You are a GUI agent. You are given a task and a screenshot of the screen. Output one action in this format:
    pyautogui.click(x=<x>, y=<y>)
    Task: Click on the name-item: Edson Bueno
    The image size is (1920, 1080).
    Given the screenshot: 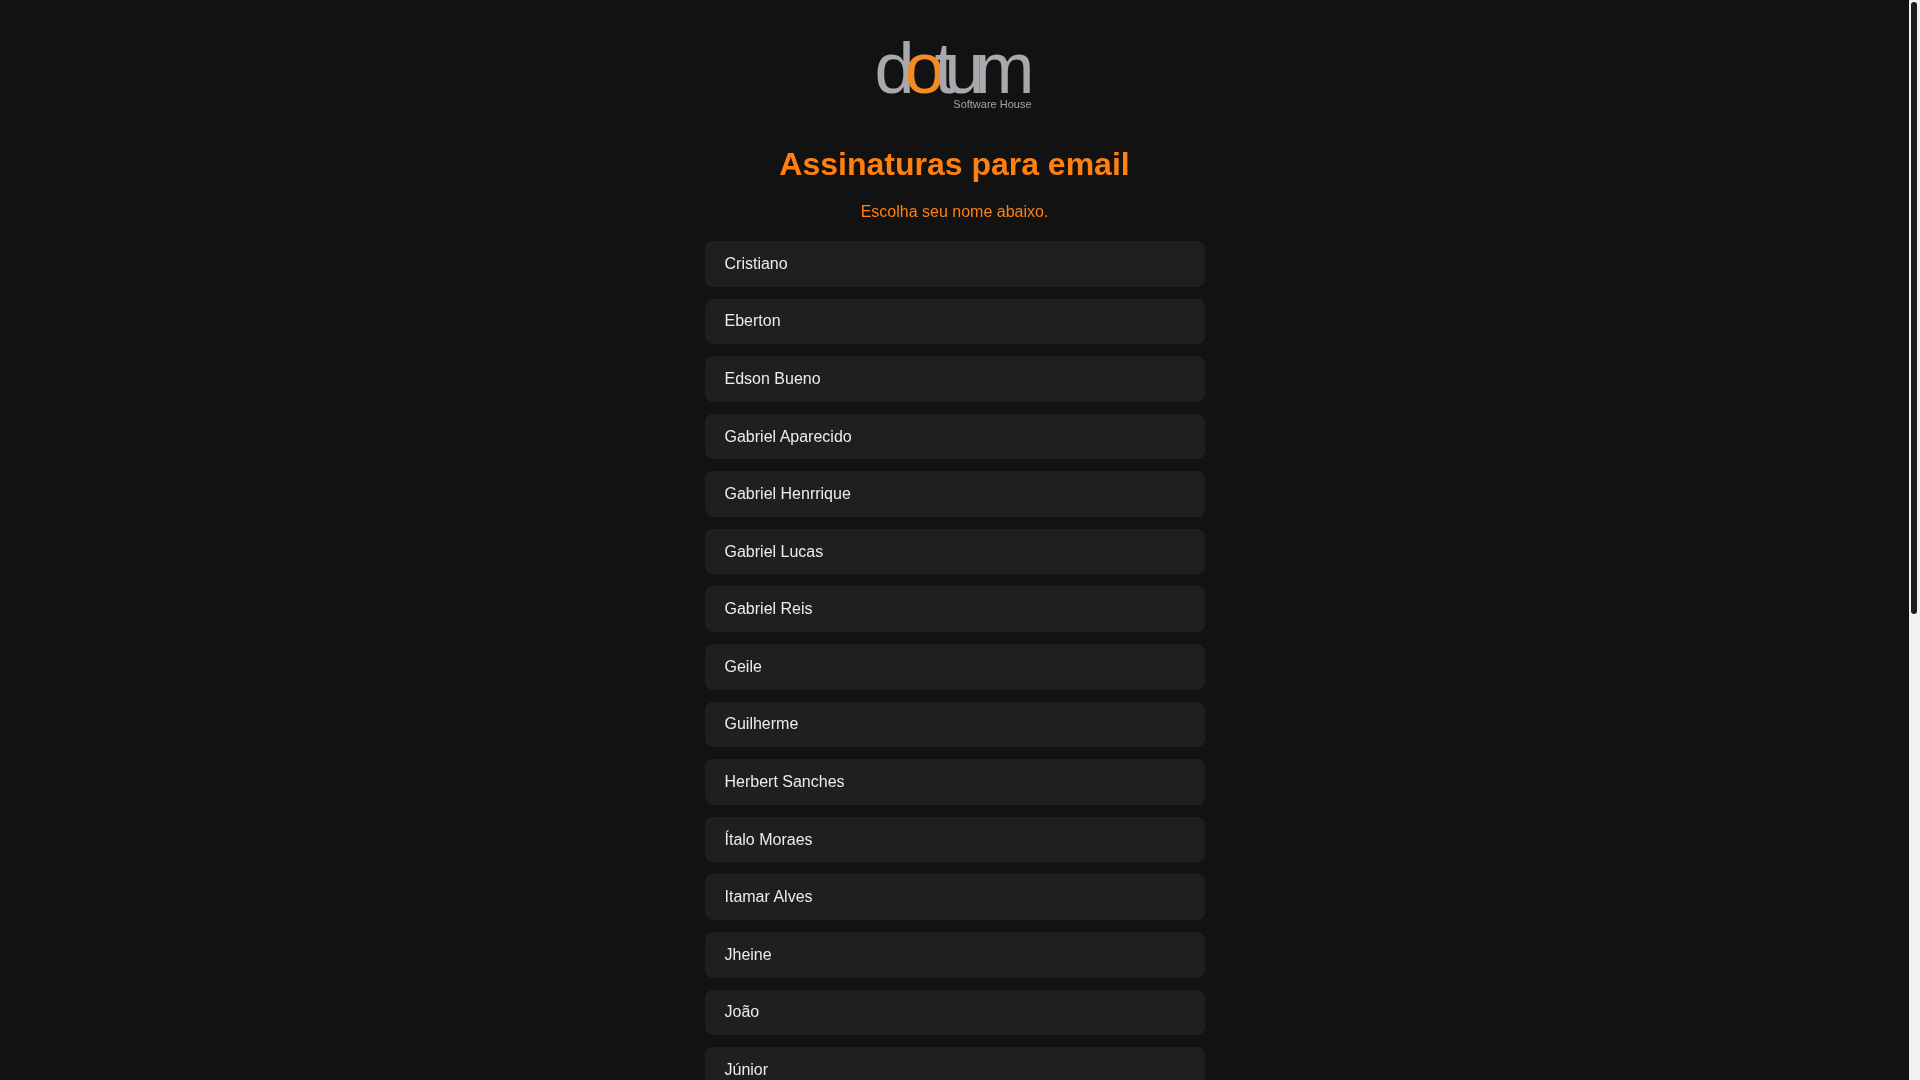 What is the action you would take?
    pyautogui.click(x=954, y=379)
    